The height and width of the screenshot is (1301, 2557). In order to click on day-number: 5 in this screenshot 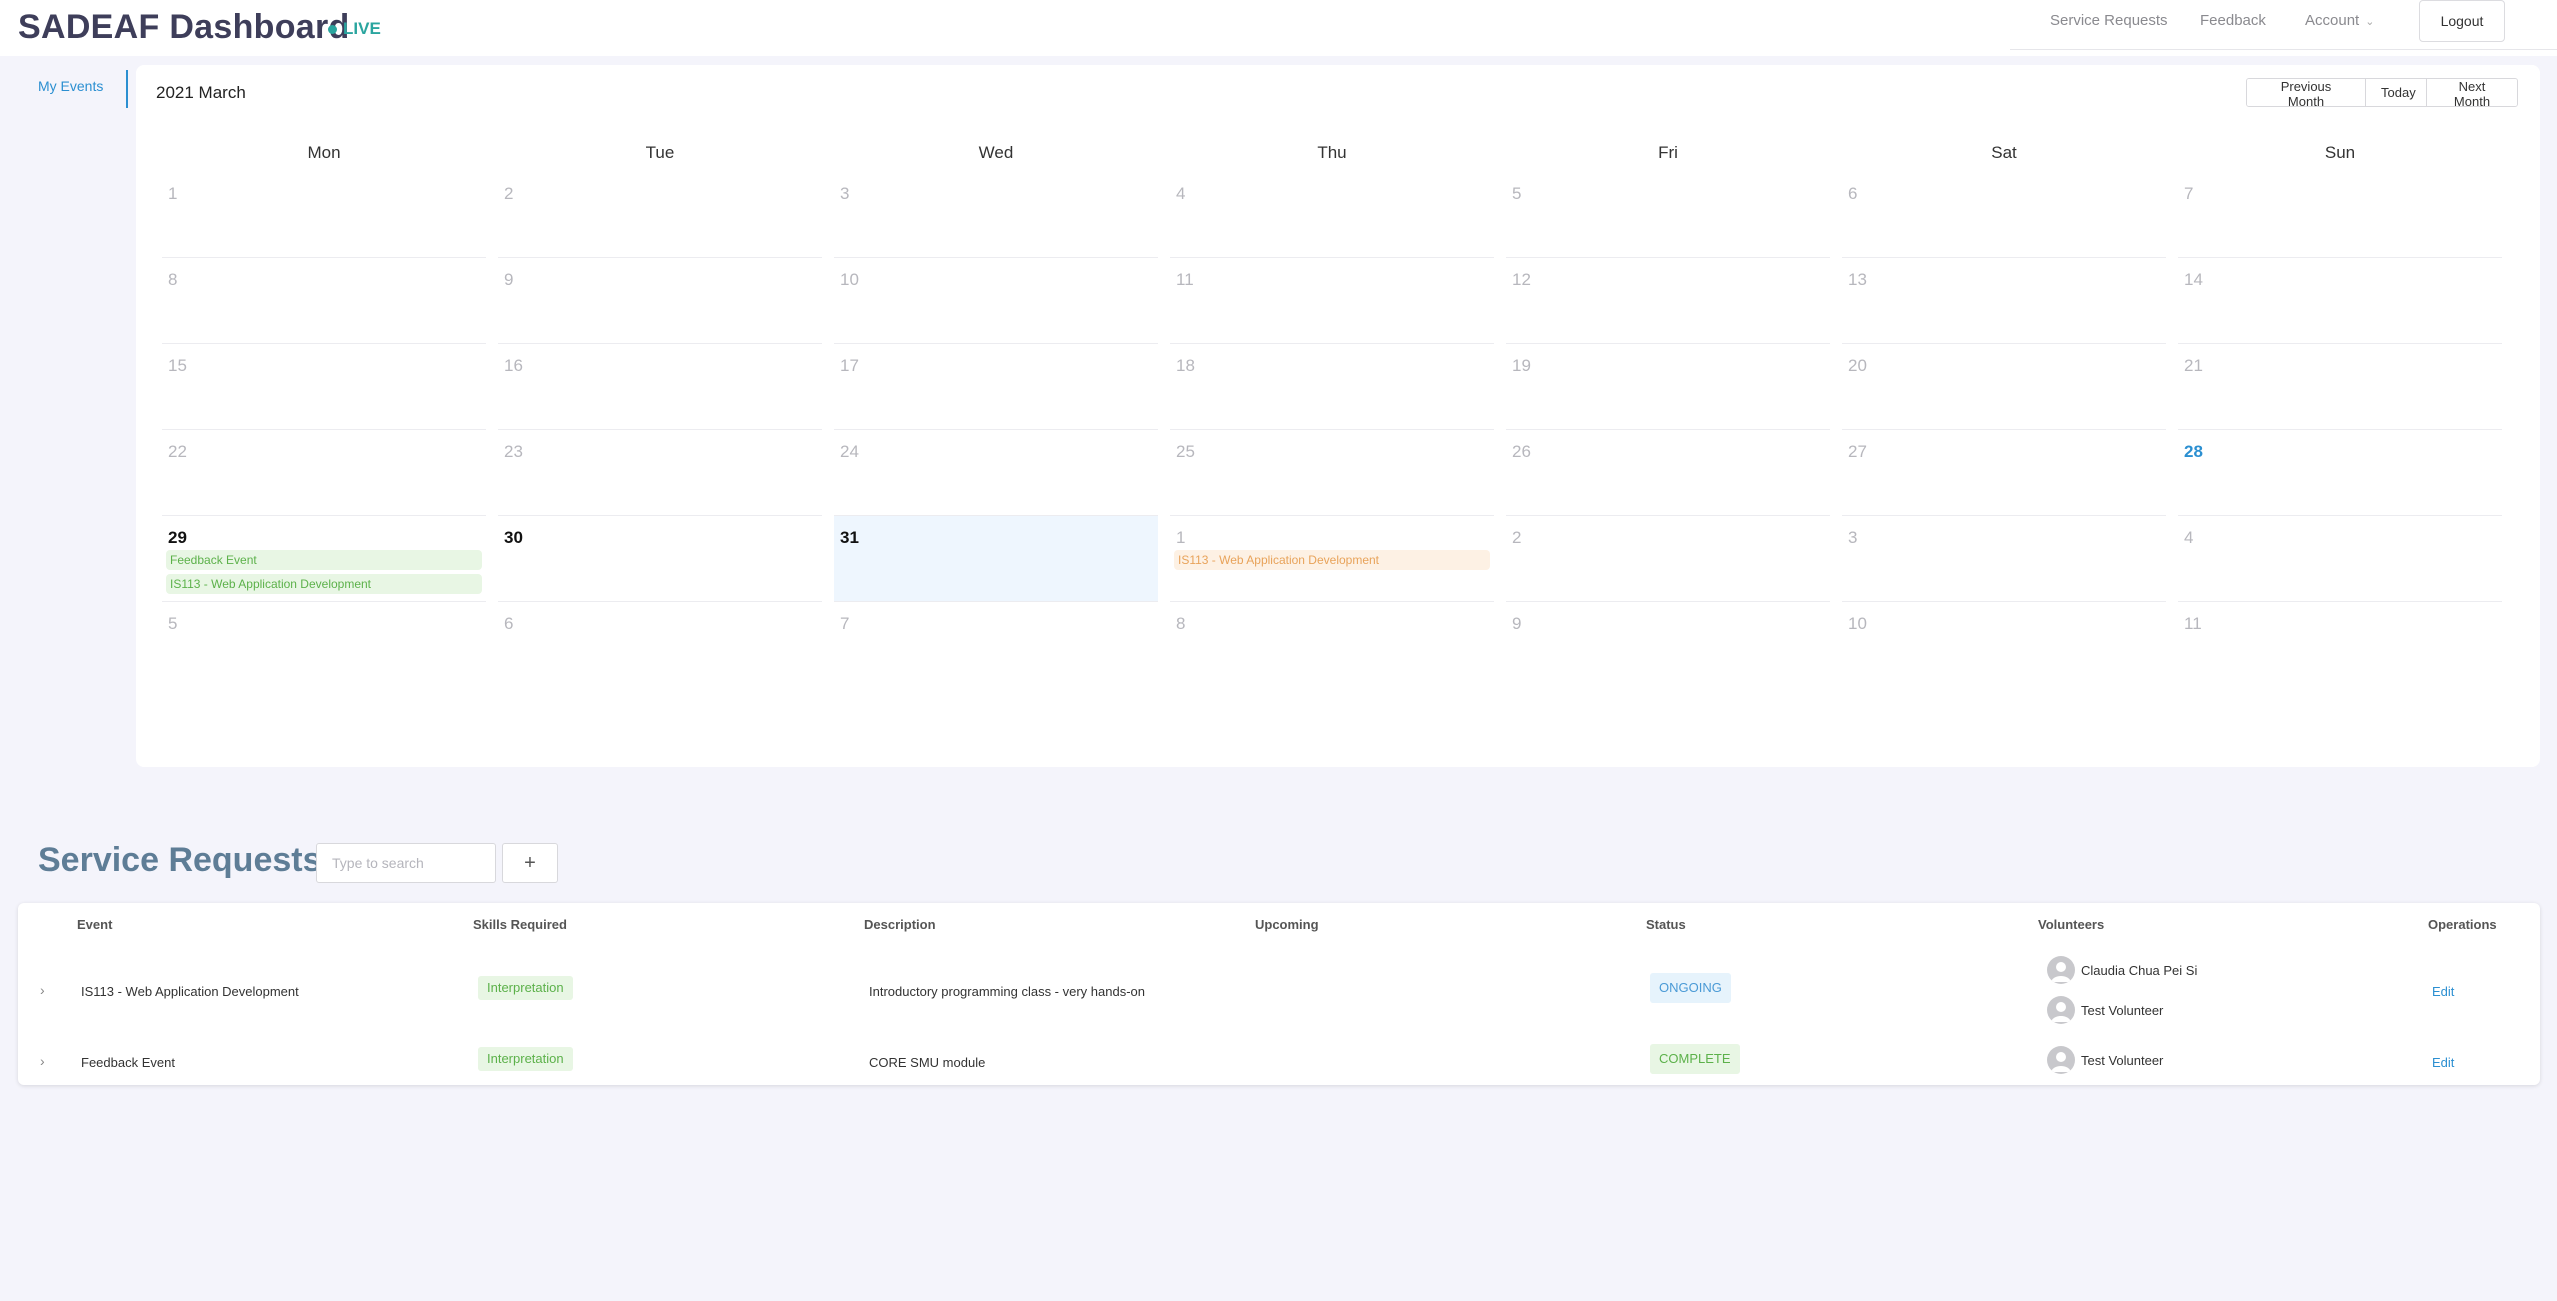, I will do `click(173, 623)`.